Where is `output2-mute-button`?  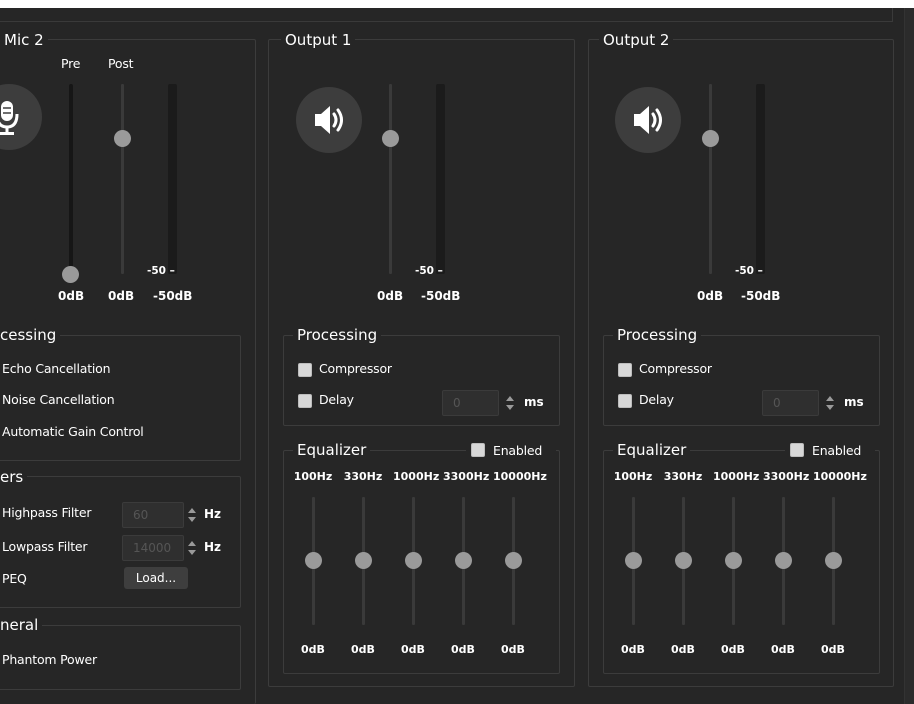 output2-mute-button is located at coordinates (648, 120).